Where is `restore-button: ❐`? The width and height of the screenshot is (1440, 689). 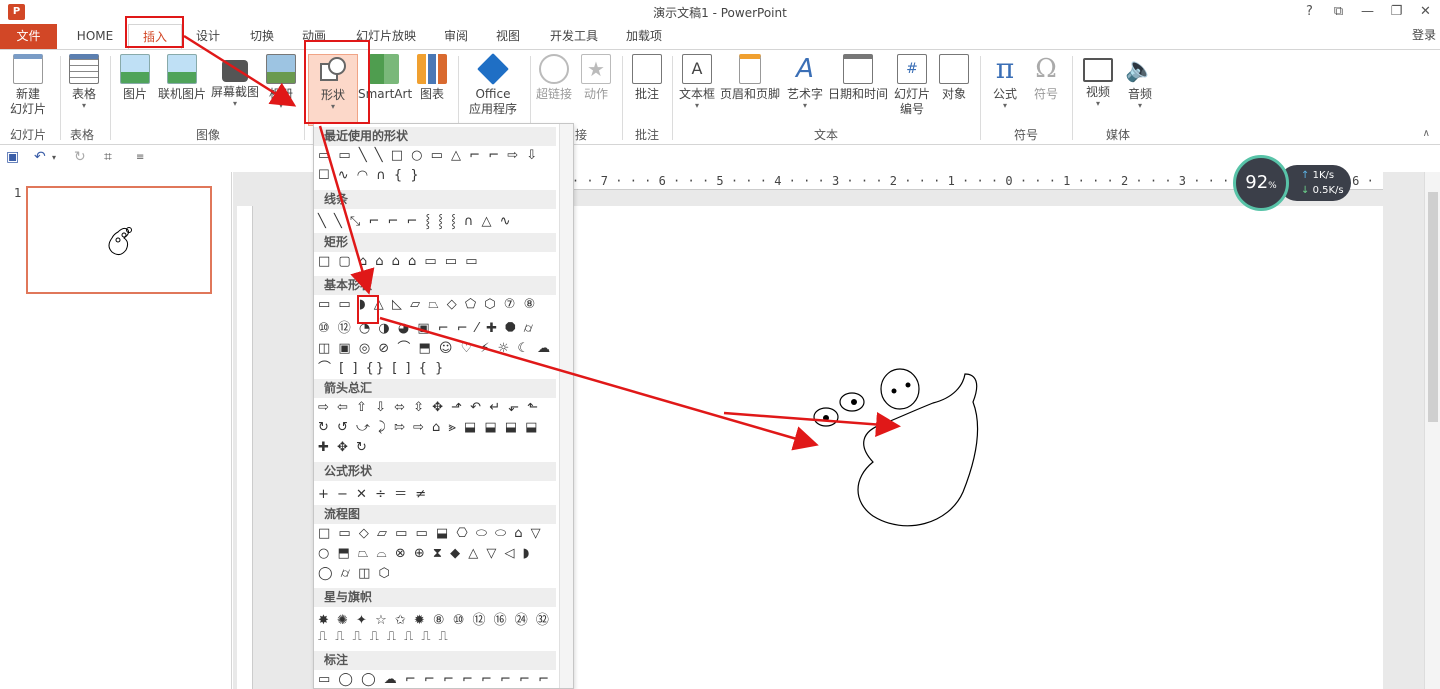
restore-button: ❐ is located at coordinates (1396, 12).